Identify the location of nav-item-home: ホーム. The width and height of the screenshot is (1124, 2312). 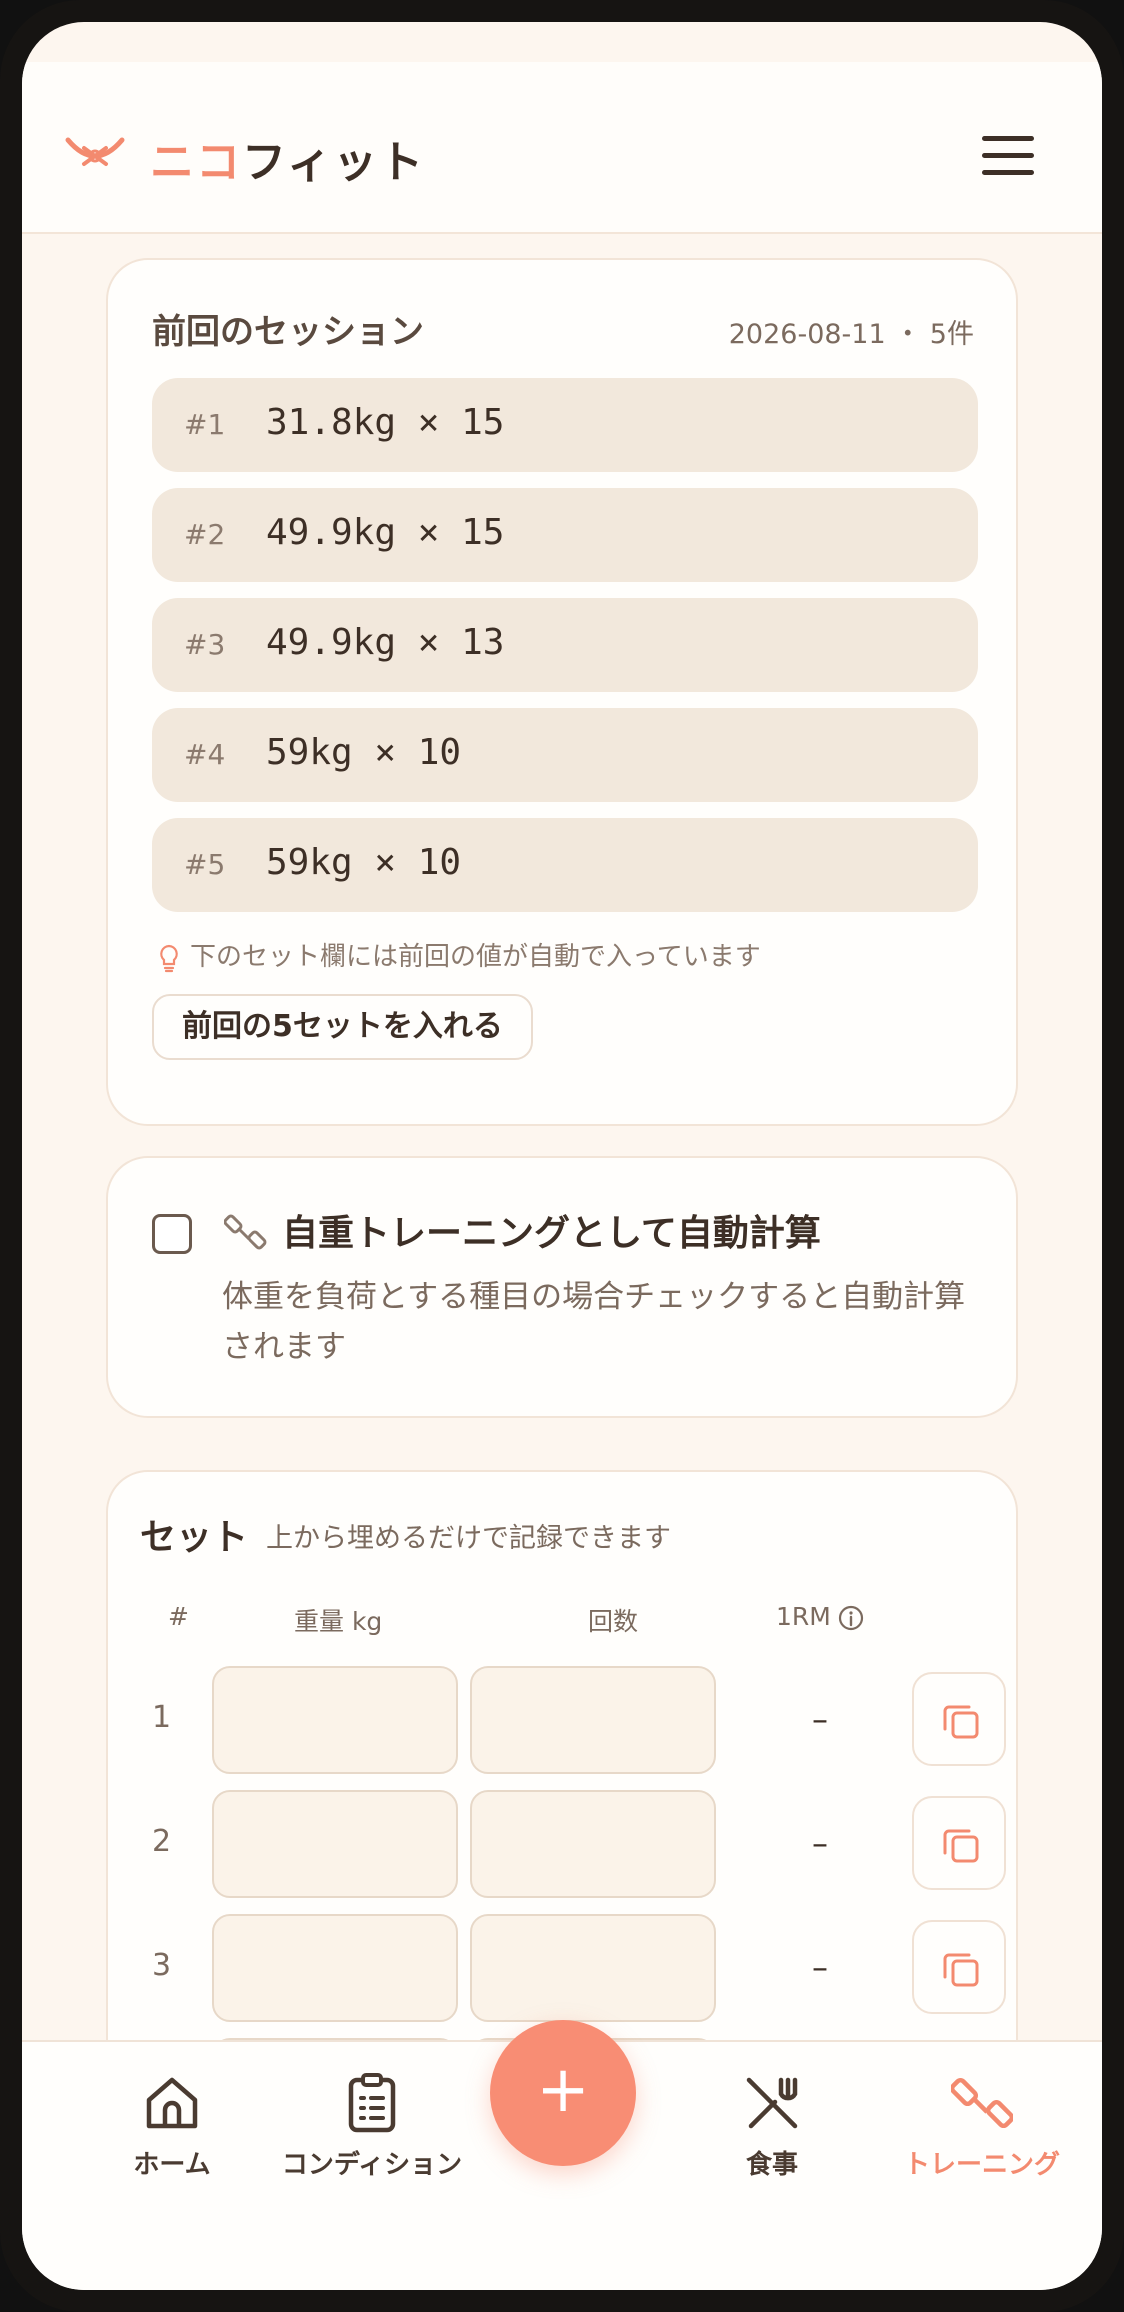
(172, 2126).